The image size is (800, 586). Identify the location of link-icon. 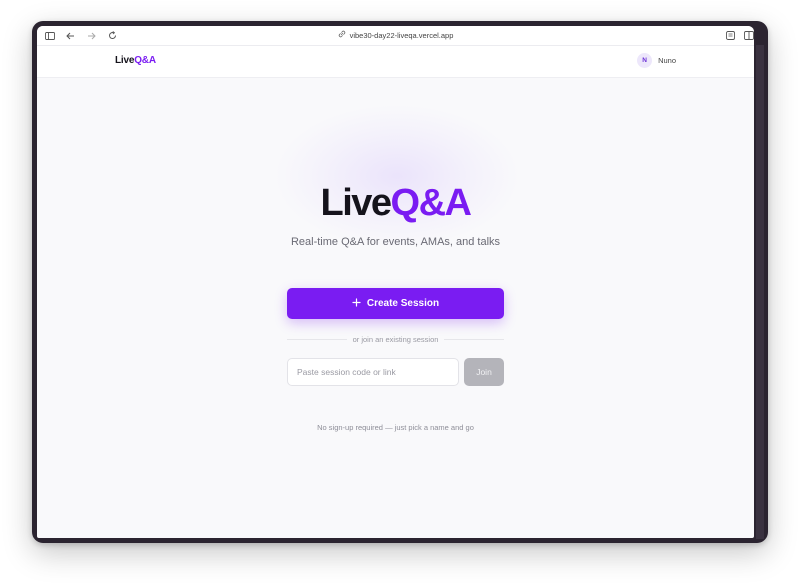
(342, 35).